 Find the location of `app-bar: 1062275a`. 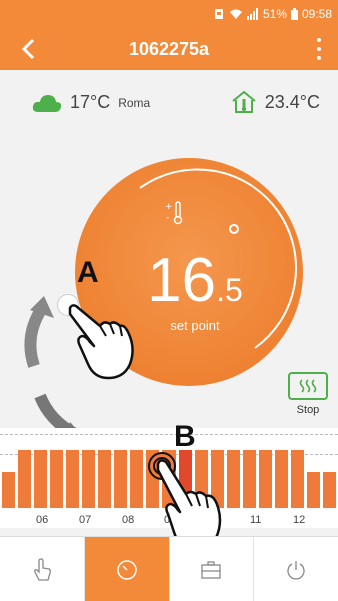

app-bar: 1062275a is located at coordinates (169, 49).